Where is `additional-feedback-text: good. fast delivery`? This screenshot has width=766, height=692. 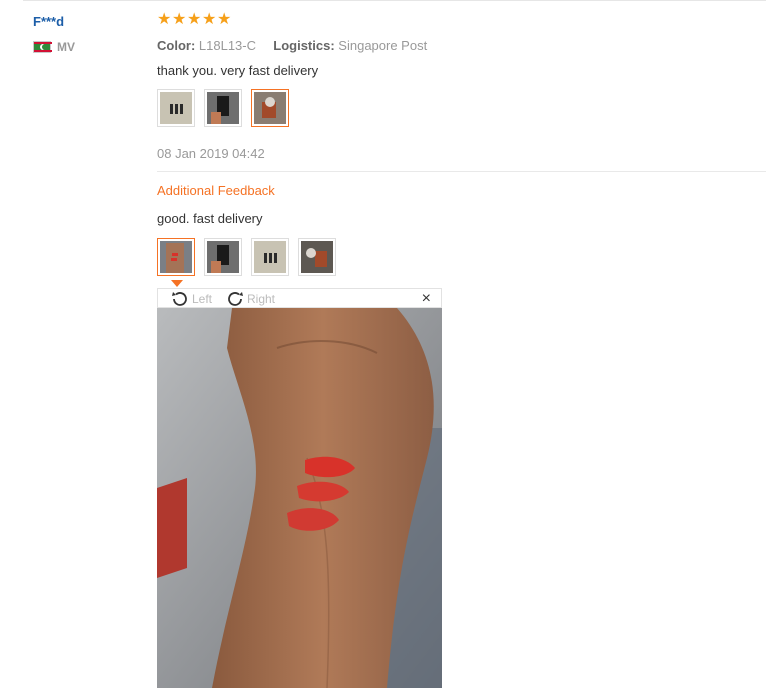 additional-feedback-text: good. fast delivery is located at coordinates (210, 218).